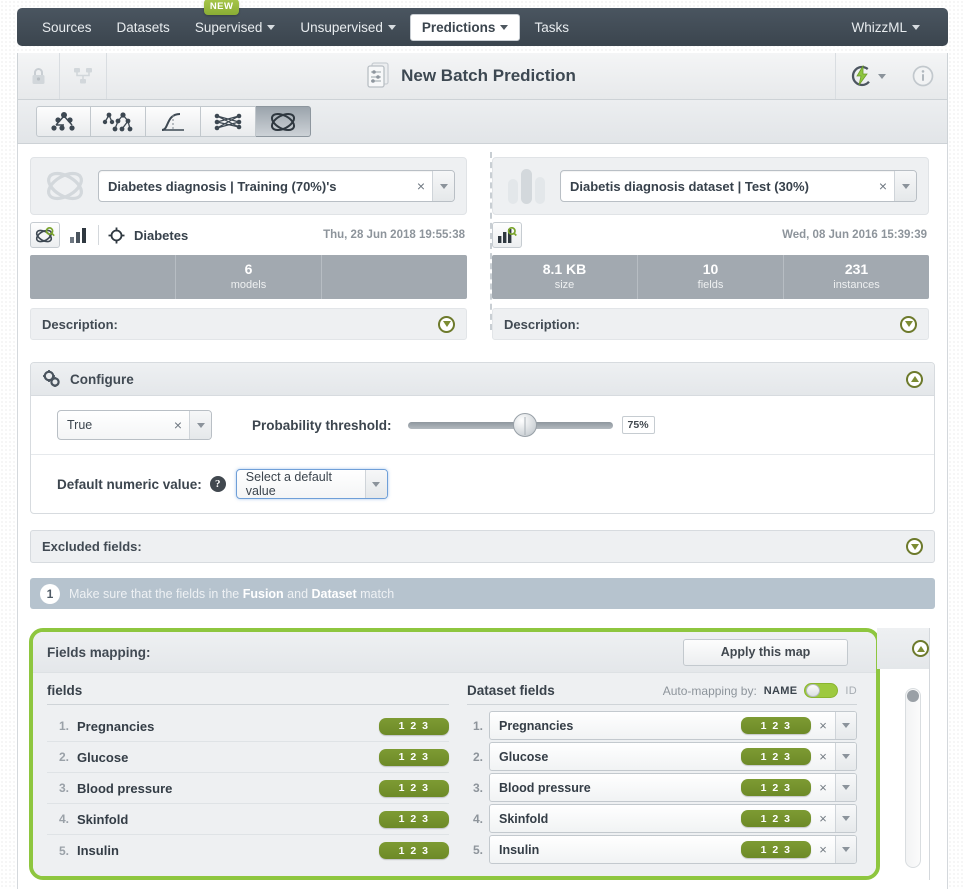 The width and height of the screenshot is (965, 889). What do you see at coordinates (99, 652) in the screenshot?
I see `fields-mapping-title: Fields mapping:` at bounding box center [99, 652].